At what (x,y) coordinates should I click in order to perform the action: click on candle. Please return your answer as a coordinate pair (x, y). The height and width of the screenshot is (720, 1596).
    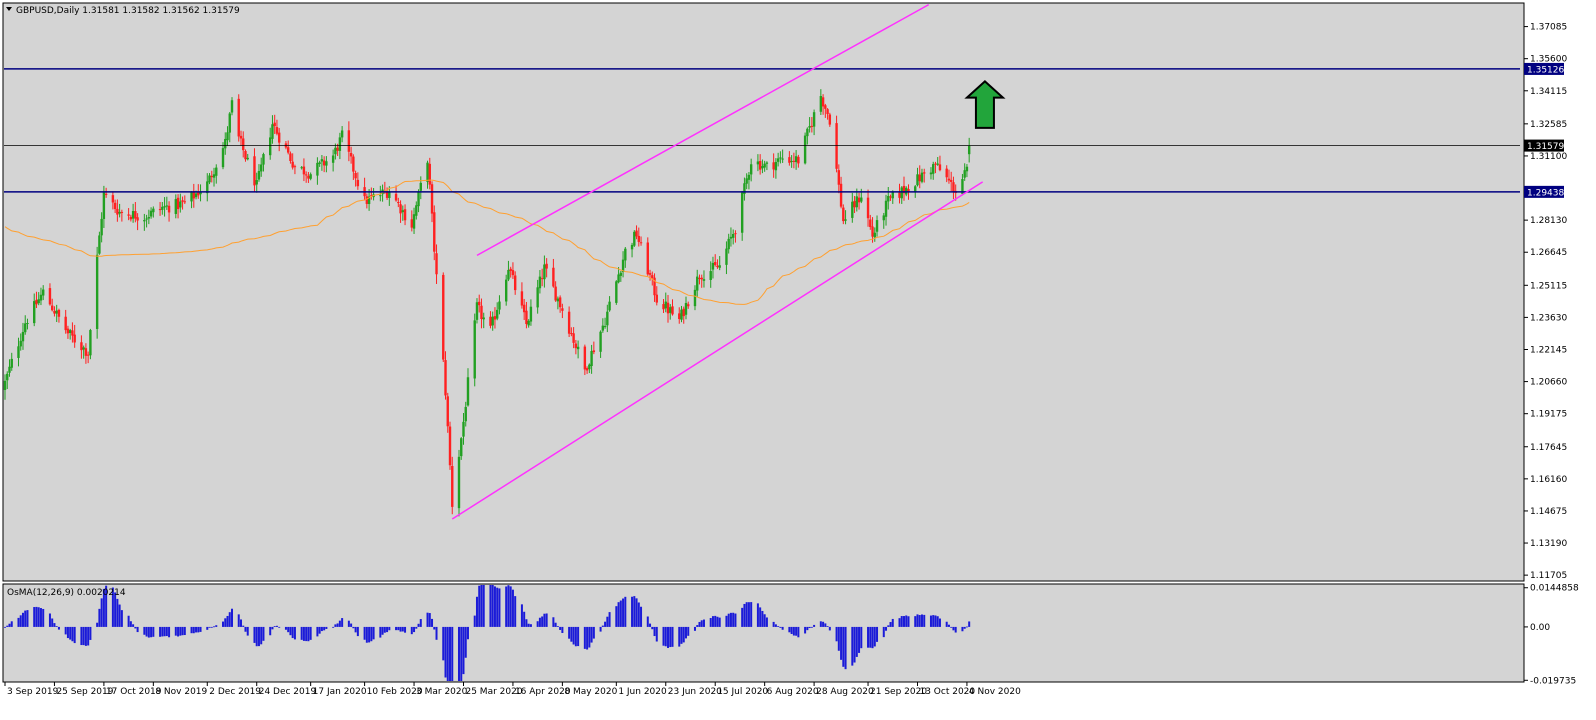
    Looking at the image, I should click on (450, 445).